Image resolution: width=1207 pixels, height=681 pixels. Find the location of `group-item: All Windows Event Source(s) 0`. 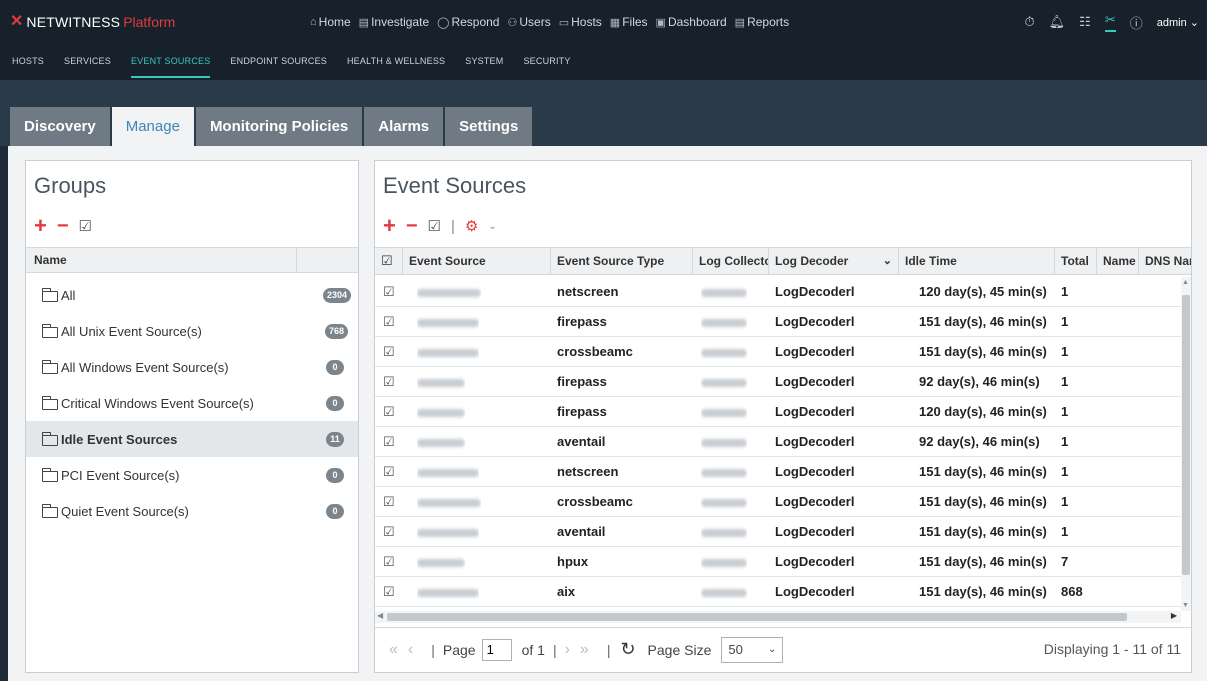

group-item: All Windows Event Source(s) 0 is located at coordinates (192, 367).